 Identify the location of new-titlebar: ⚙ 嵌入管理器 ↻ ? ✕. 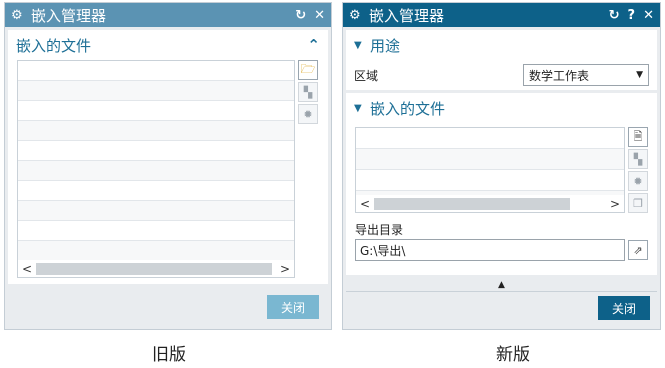
(501, 15).